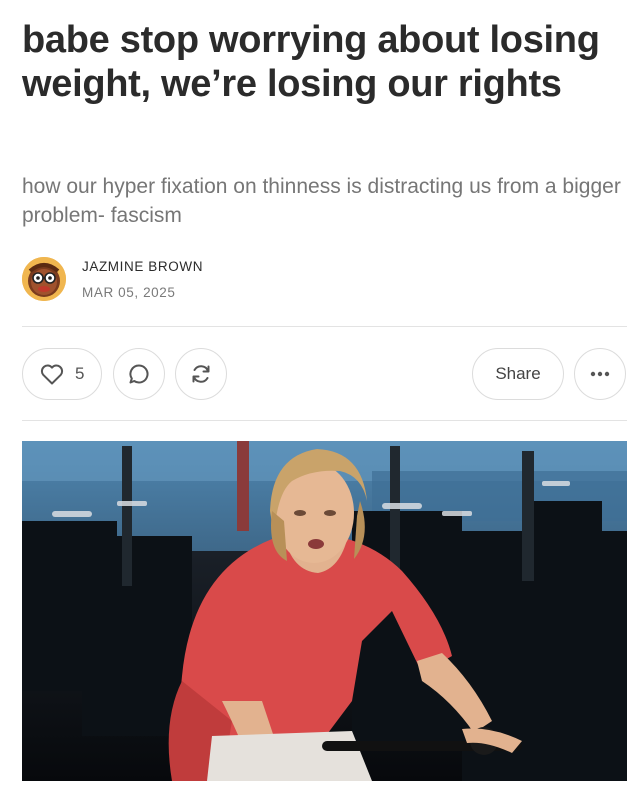 This screenshot has height=800, width=640. I want to click on share-button: Share, so click(518, 374).